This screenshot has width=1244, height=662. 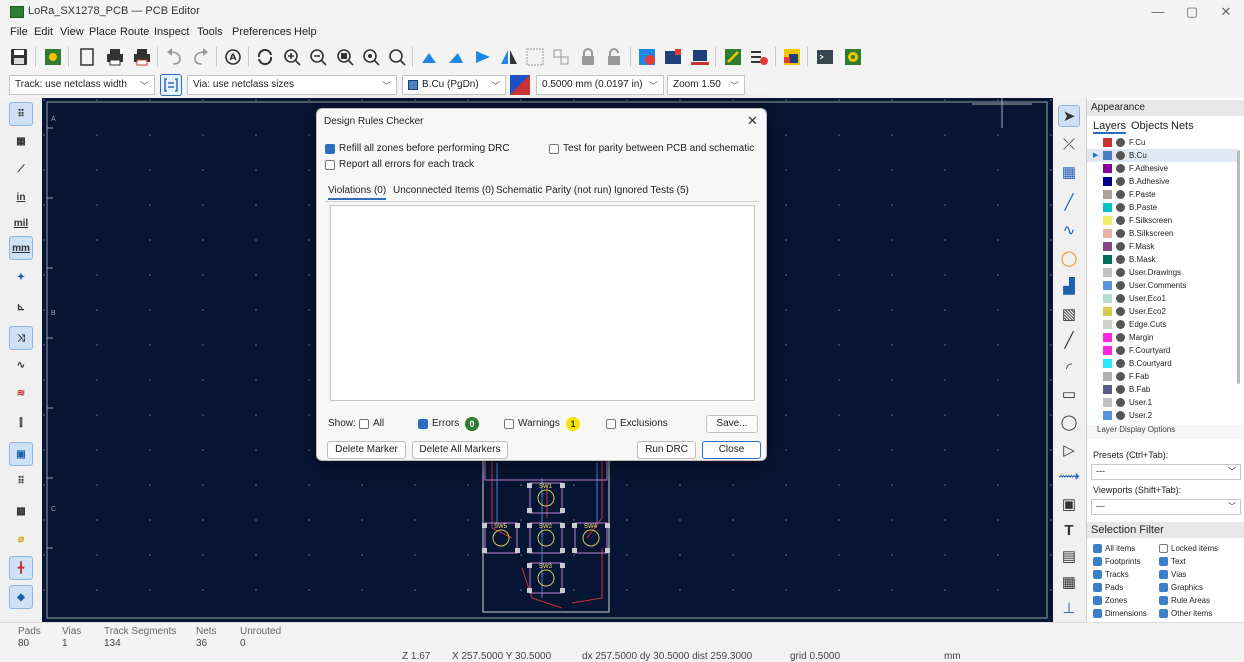 What do you see at coordinates (647, 57) in the screenshot?
I see `netlist-icon` at bounding box center [647, 57].